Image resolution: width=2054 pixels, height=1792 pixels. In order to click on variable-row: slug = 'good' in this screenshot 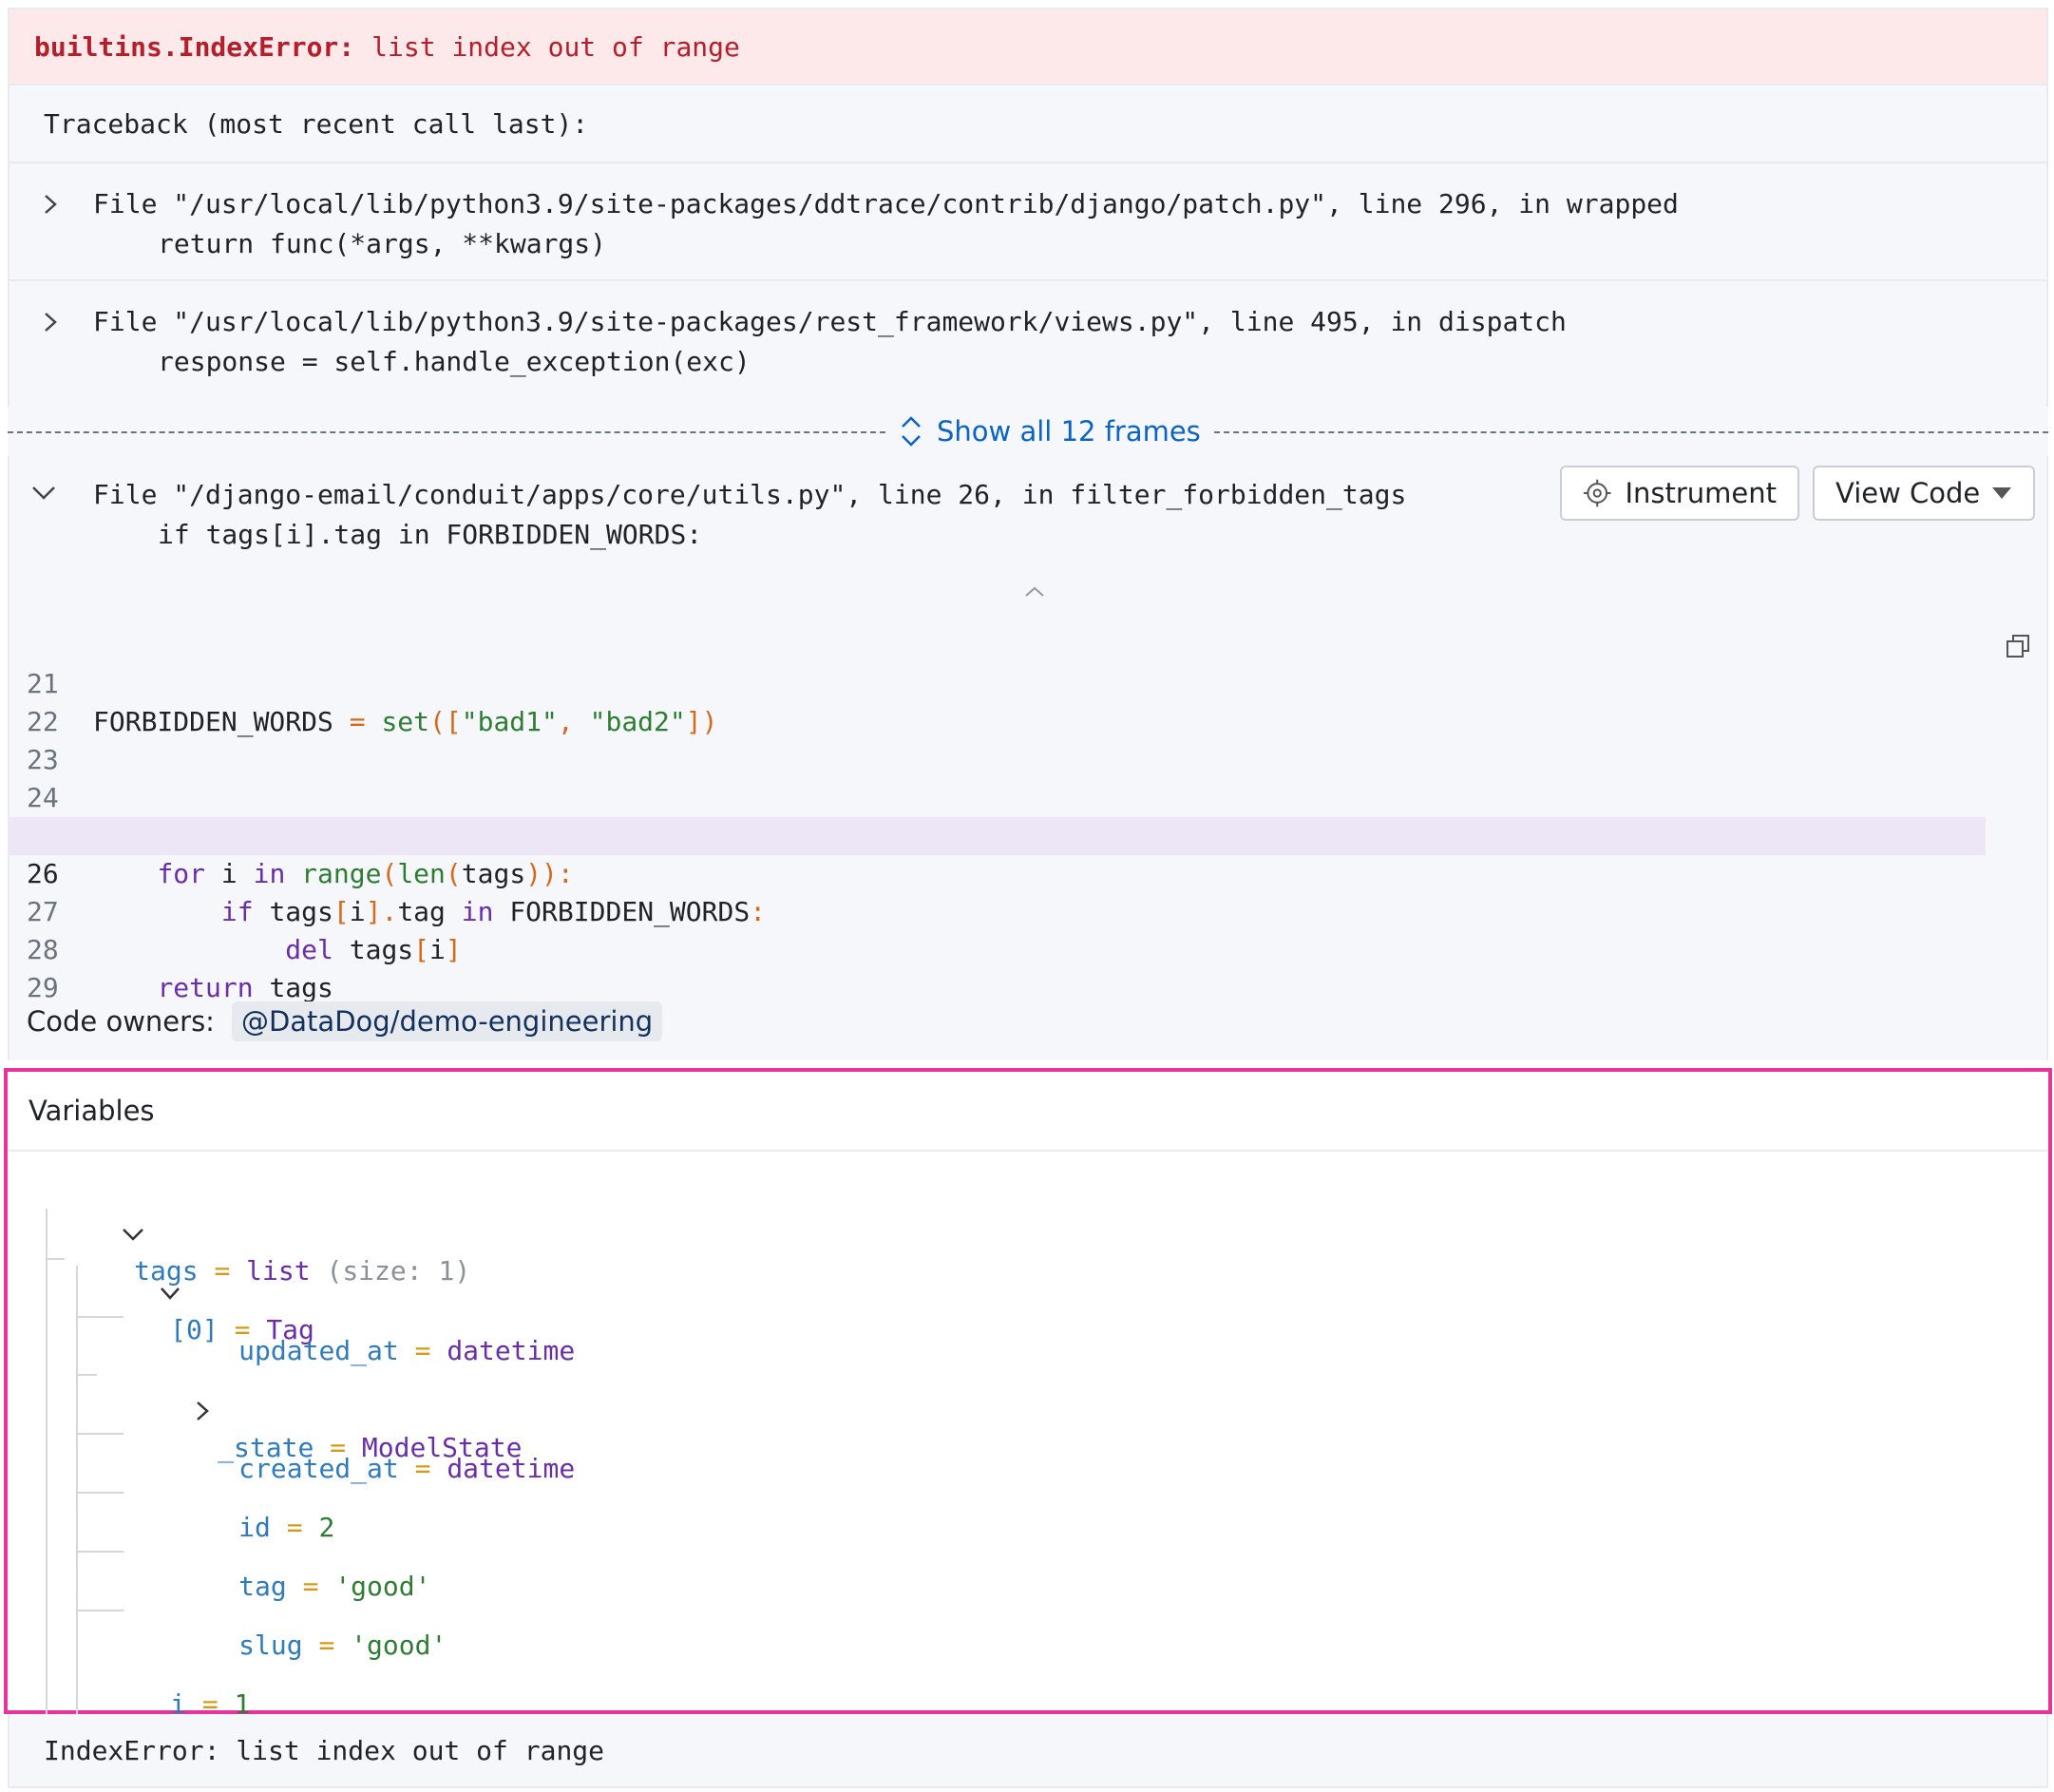, I will do `click(343, 1646)`.